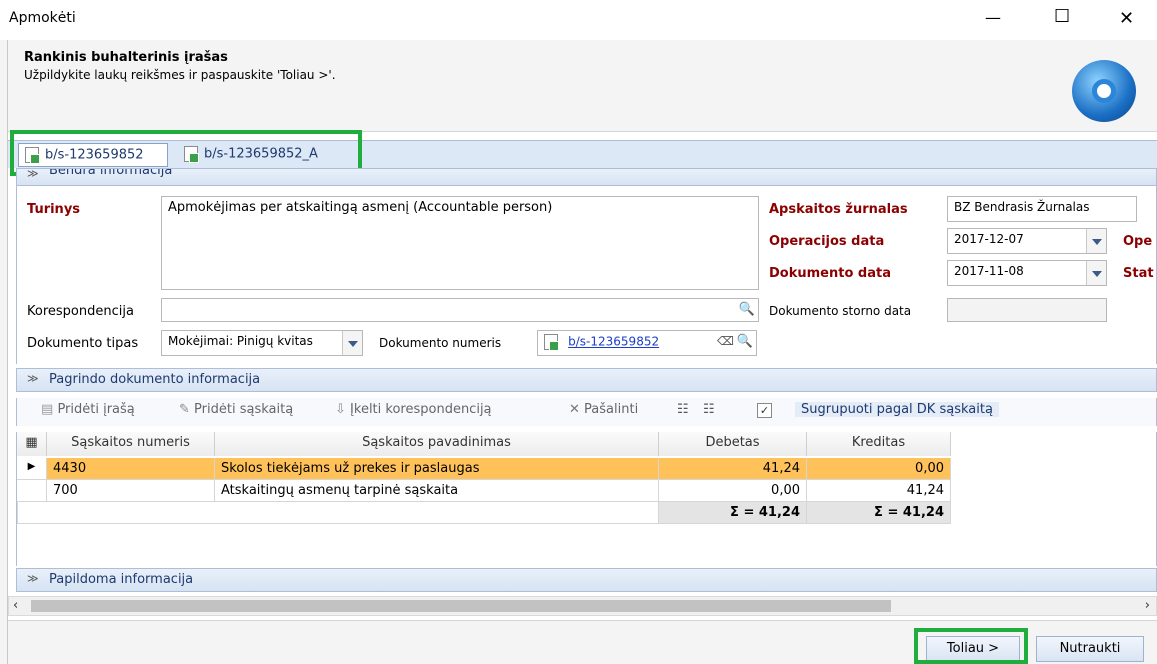  I want to click on delete-button: ✕ Pašalinti, so click(603, 409).